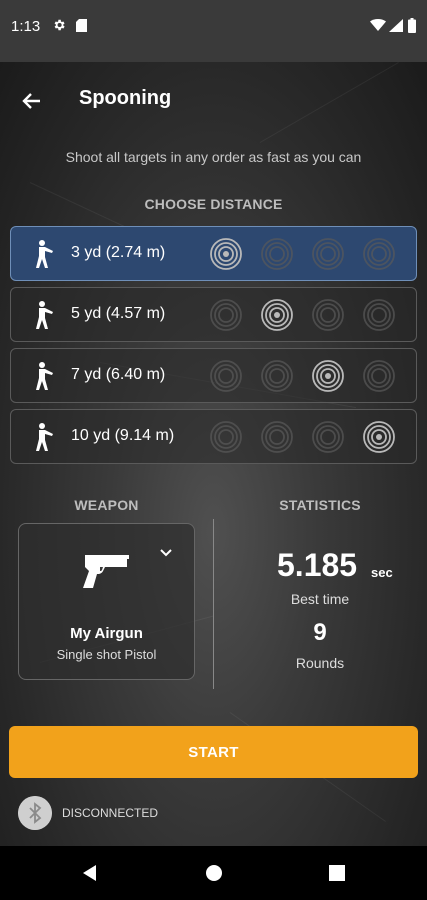 This screenshot has width=427, height=900. I want to click on weapon-type: Single shot Pistol, so click(106, 654).